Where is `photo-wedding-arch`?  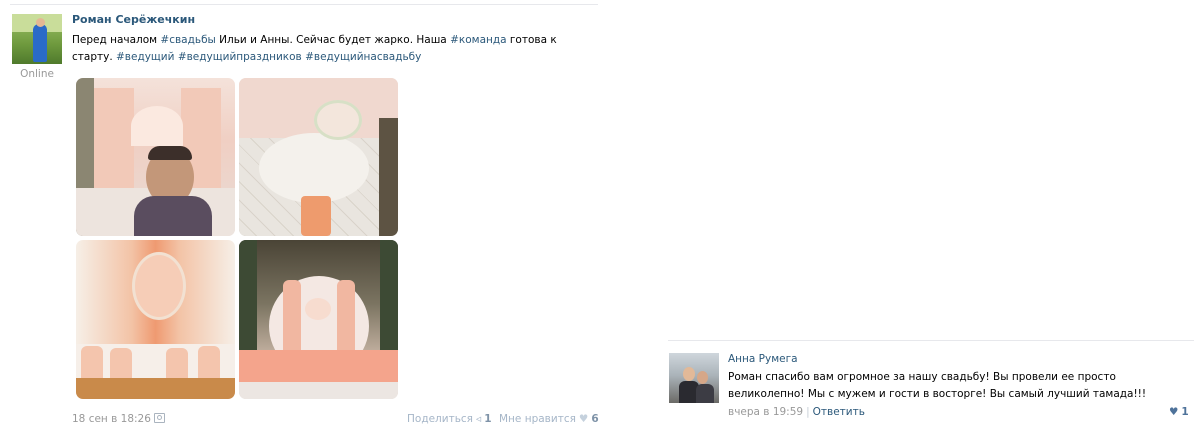 photo-wedding-arch is located at coordinates (318, 319).